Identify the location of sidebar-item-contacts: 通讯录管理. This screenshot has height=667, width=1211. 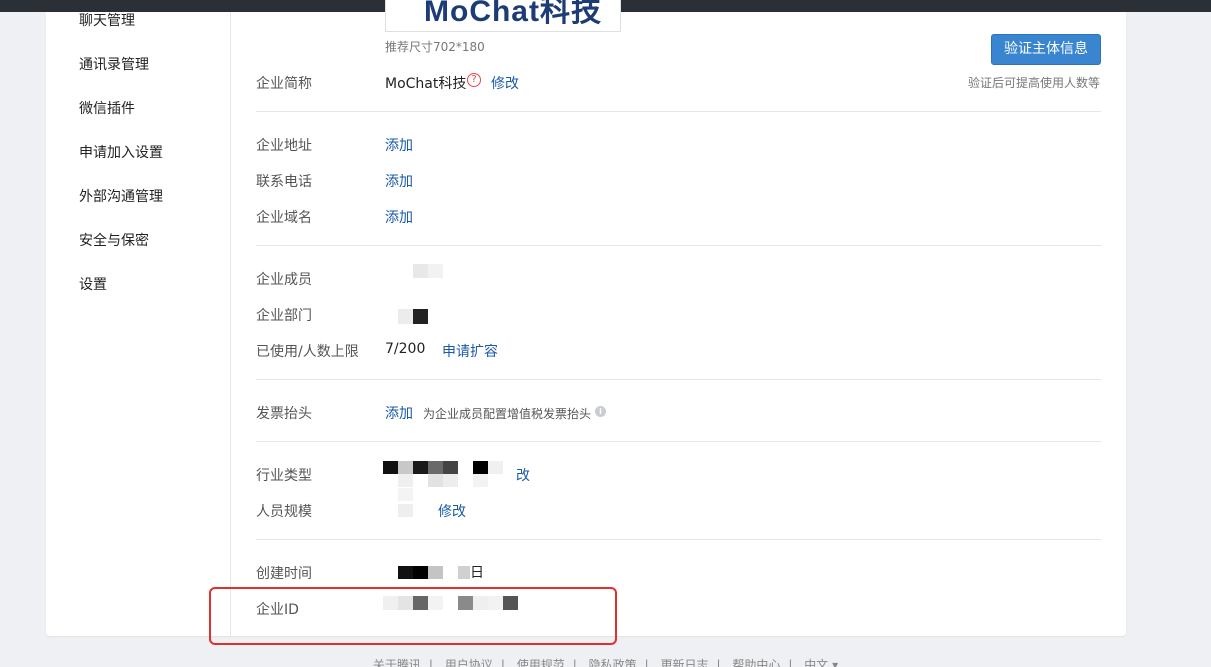
(114, 64).